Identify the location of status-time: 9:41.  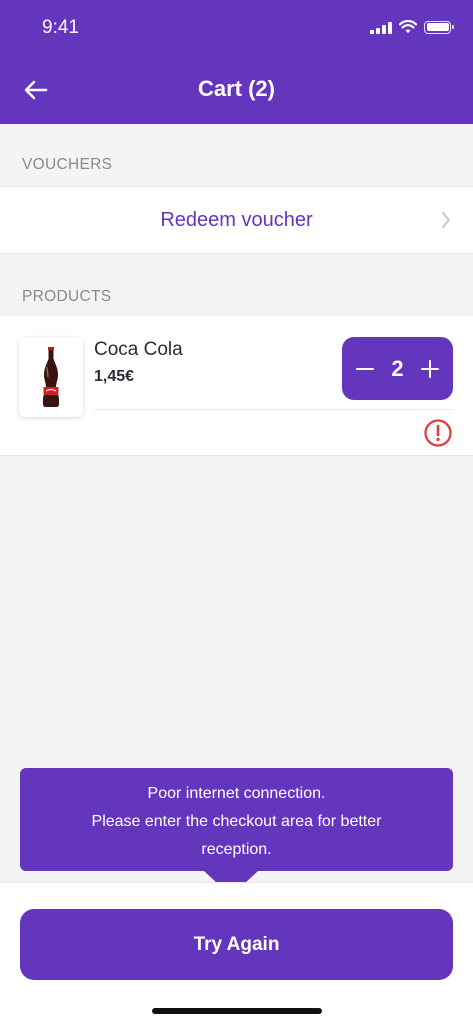
(60, 27).